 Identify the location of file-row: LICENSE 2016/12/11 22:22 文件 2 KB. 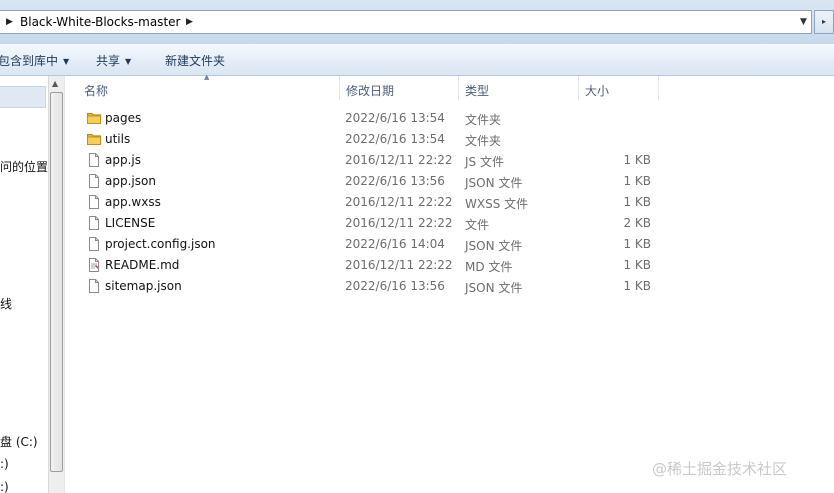
(386, 223).